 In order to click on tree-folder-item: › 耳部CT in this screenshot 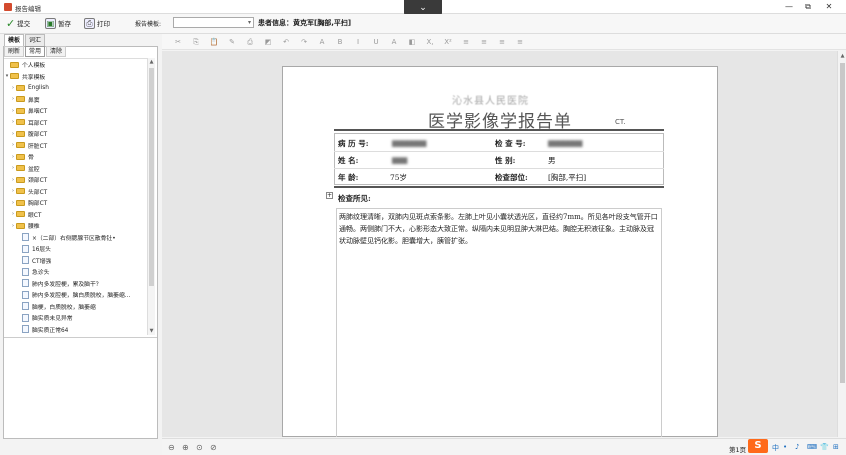, I will do `click(76, 123)`.